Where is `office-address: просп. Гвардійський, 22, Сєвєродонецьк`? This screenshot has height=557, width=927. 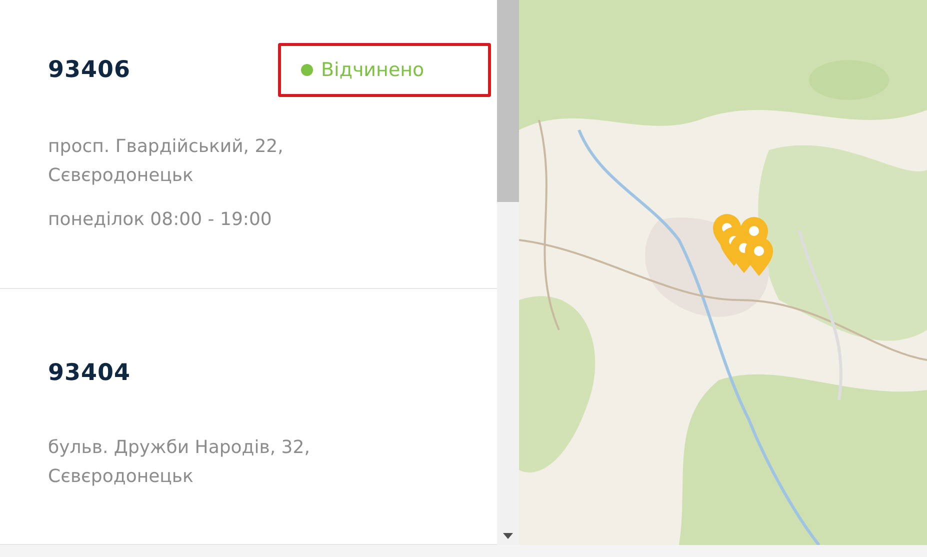
office-address: просп. Гвардійський, 22, Сєвєродонецьк is located at coordinates (166, 161).